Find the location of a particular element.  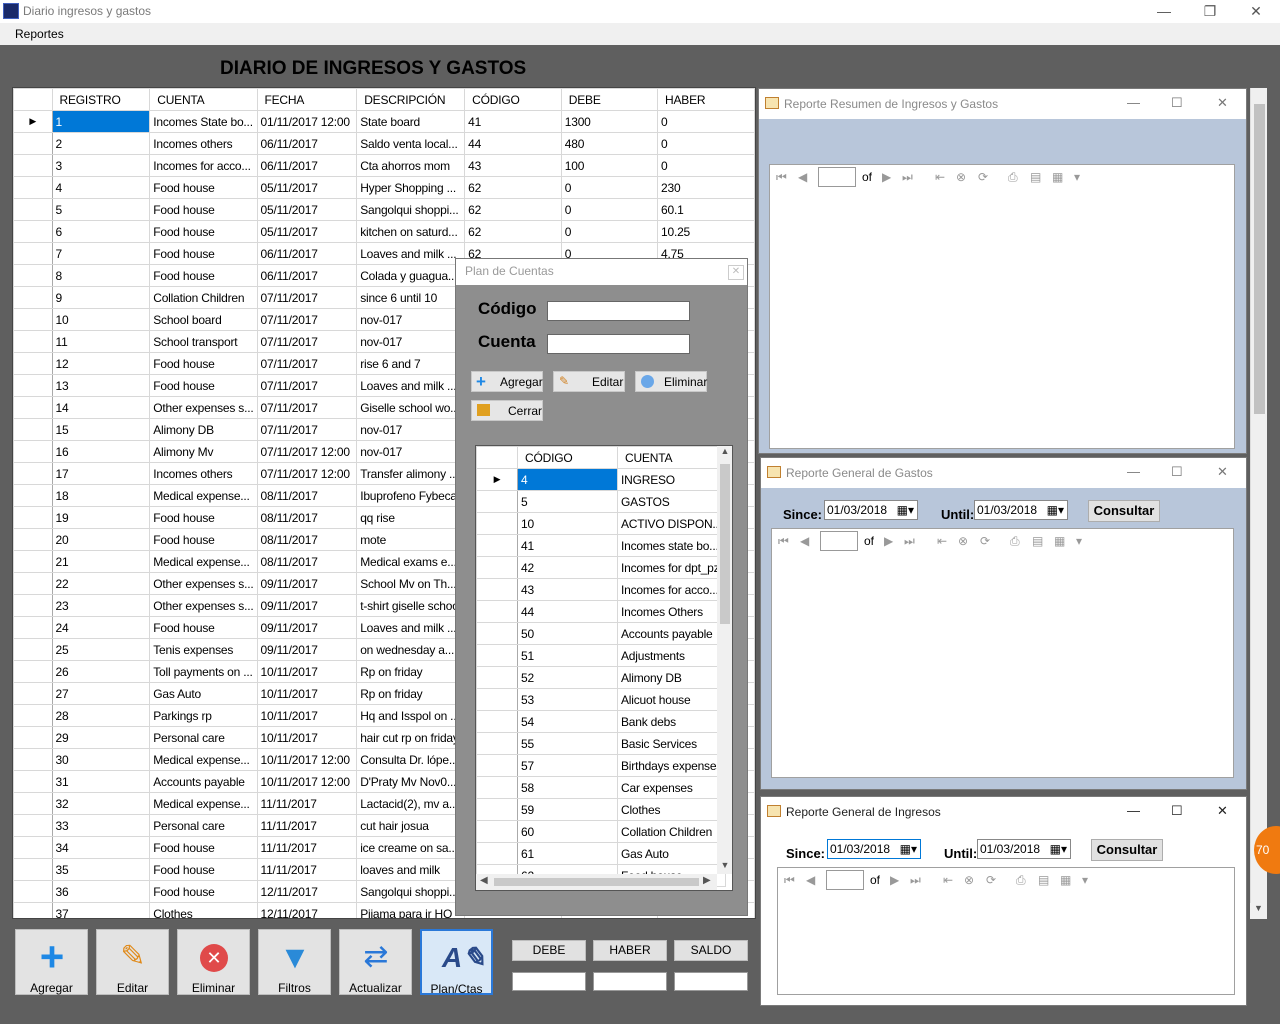

restore-button: ❐ is located at coordinates (1210, 11).